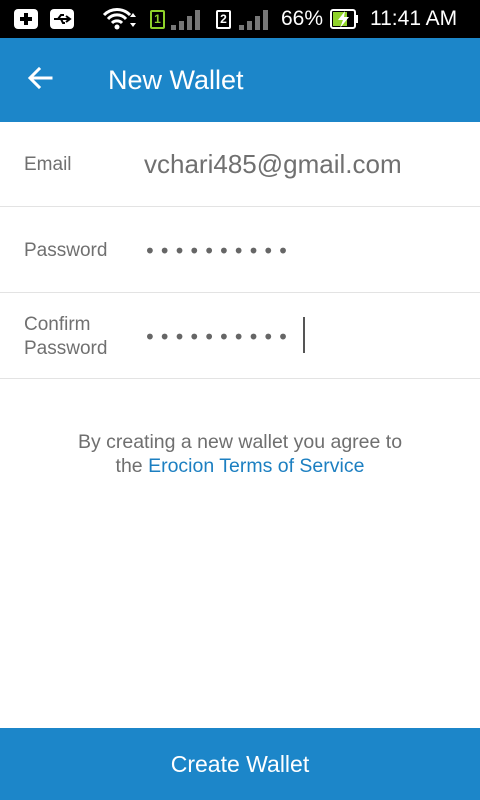 The width and height of the screenshot is (480, 800). I want to click on app-bar: New Wallet, so click(240, 80).